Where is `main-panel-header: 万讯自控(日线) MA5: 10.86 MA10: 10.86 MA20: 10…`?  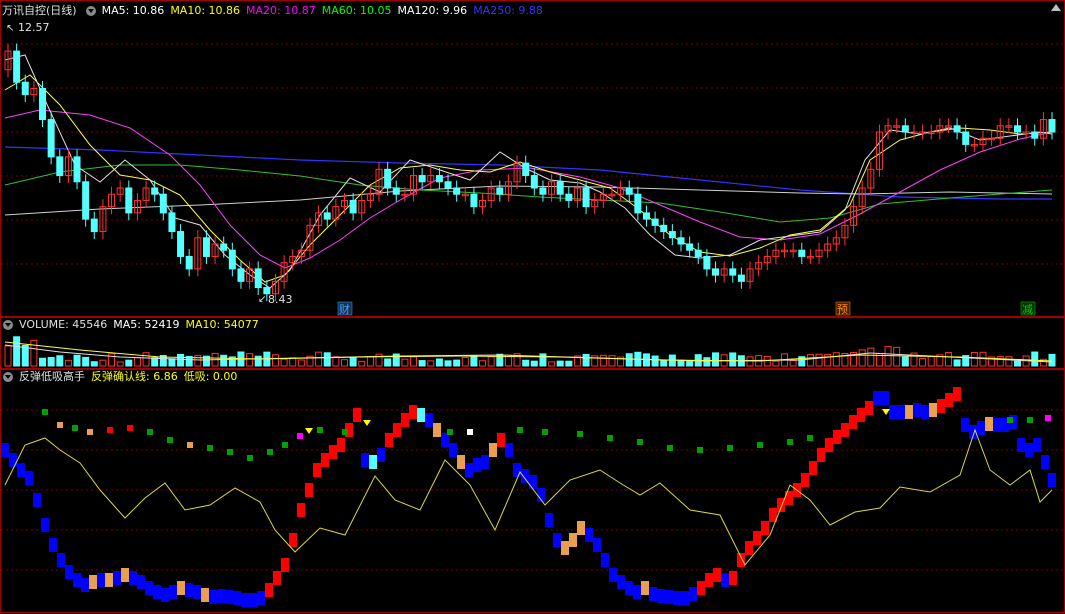
main-panel-header: 万讯自控(日线) MA5: 10.86 MA10: 10.86 MA20: 10… is located at coordinates (274, 11).